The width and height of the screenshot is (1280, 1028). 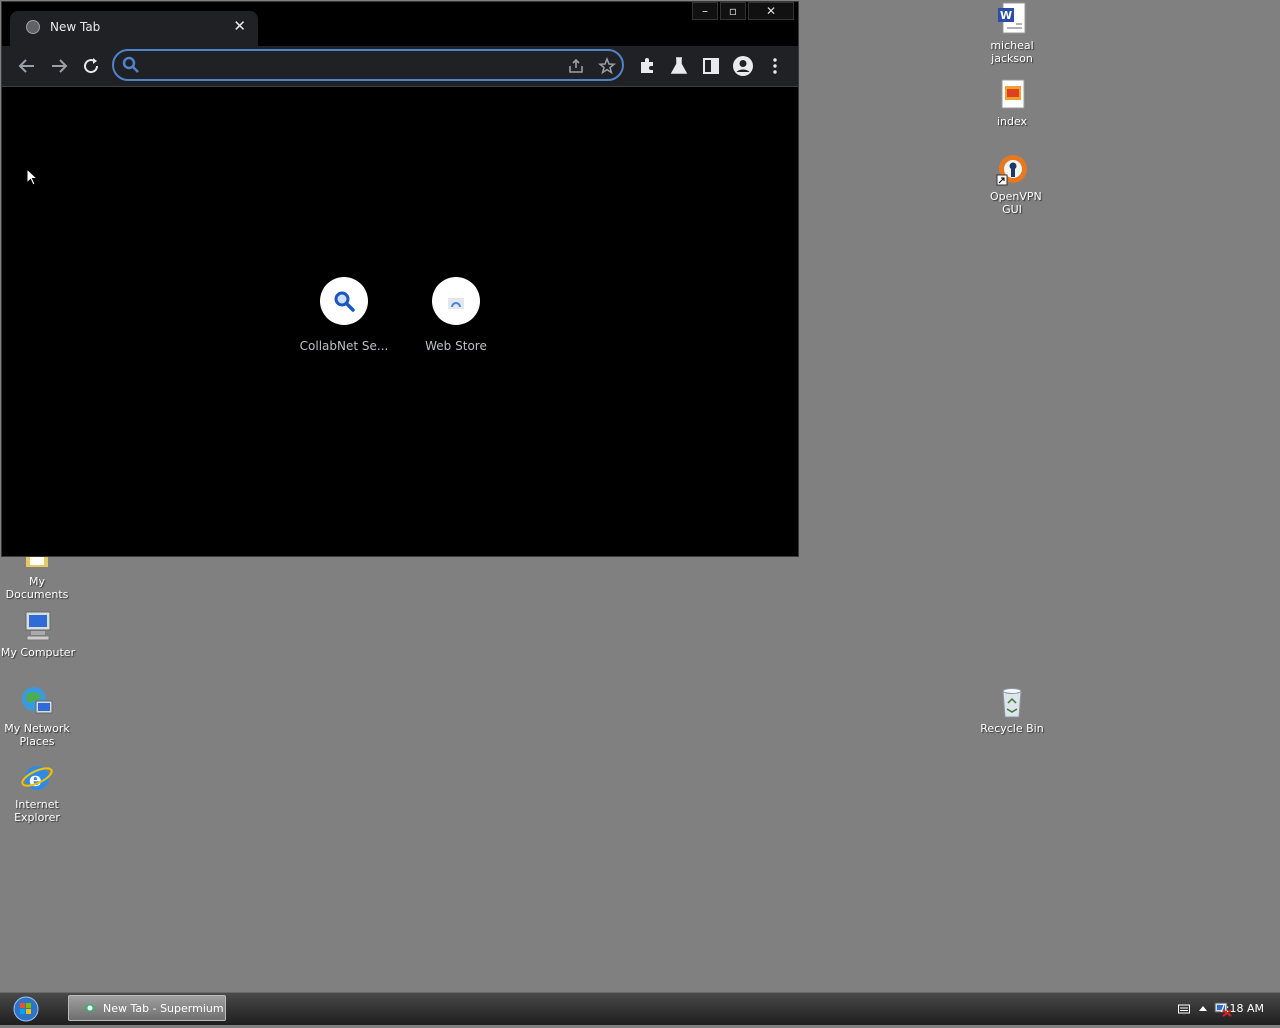 I want to click on desktop-icon-my-network-places: My Network Places, so click(x=38, y=716).